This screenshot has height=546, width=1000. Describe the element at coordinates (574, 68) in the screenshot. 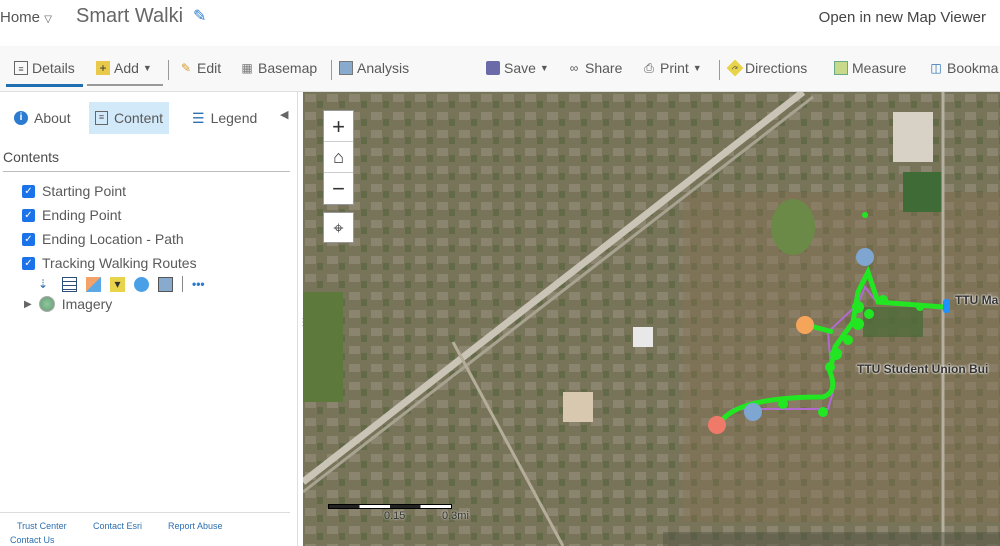

I see `link-icon: ∞` at that location.